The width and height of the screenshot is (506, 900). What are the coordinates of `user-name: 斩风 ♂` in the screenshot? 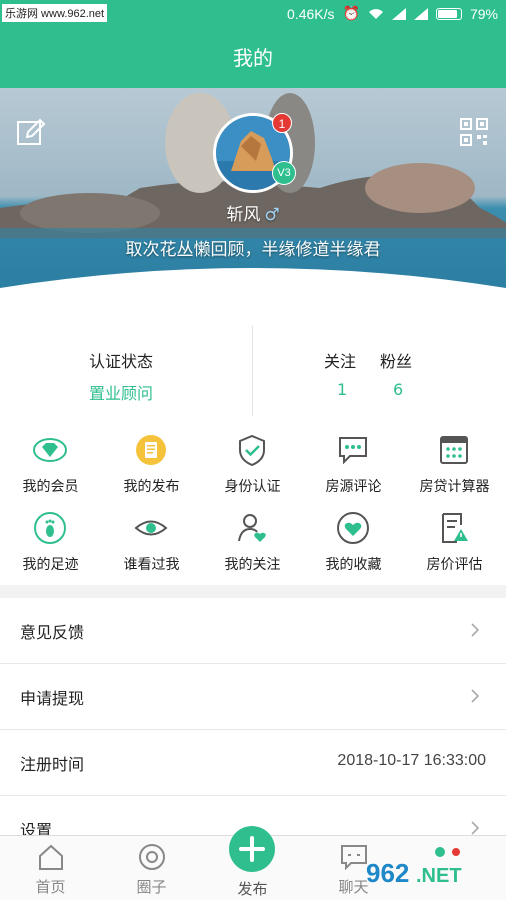 It's located at (253, 212).